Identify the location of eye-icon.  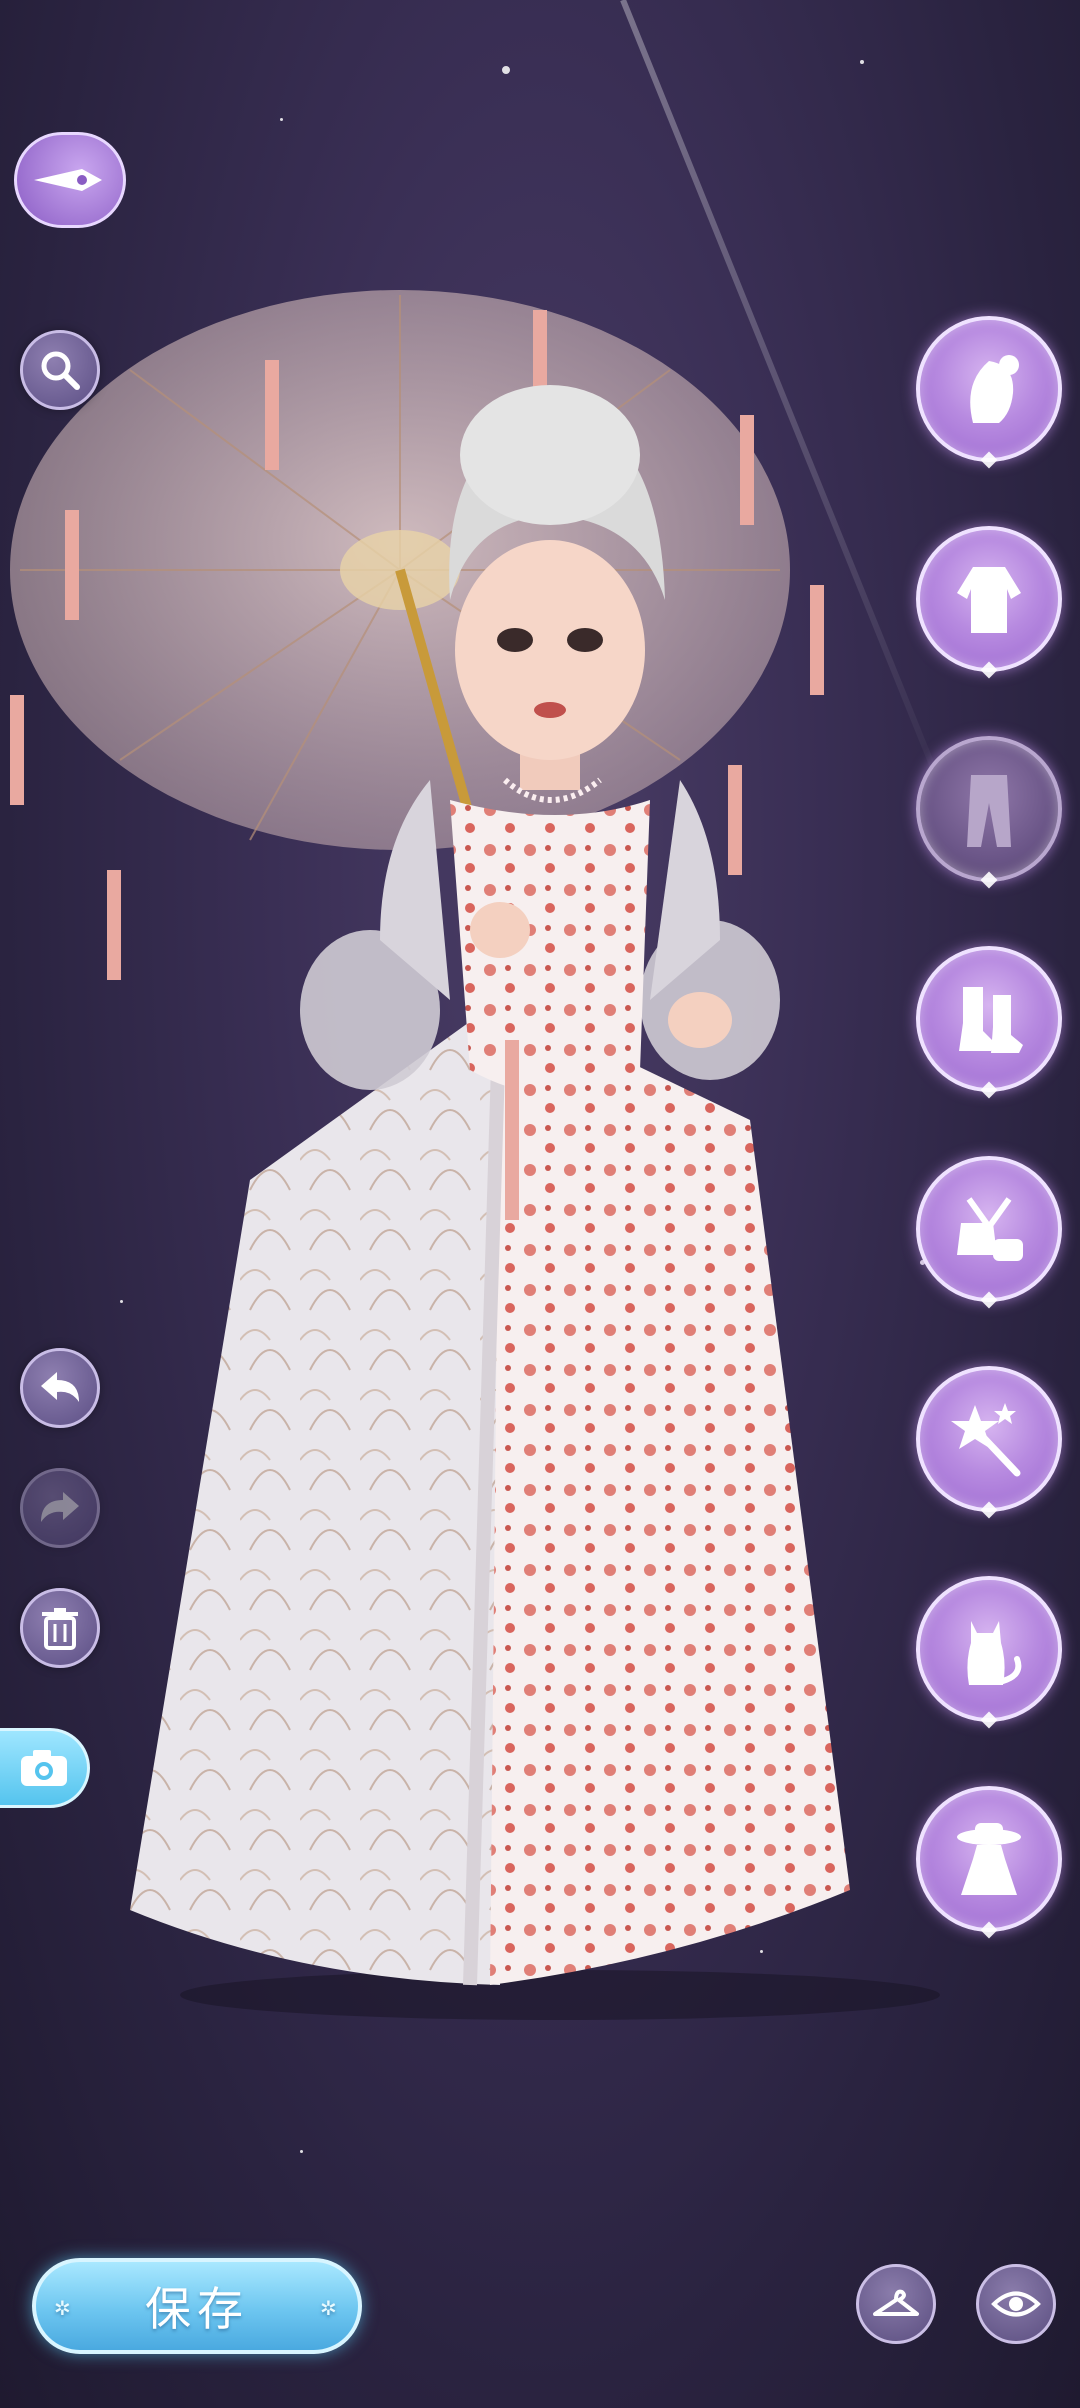
(1016, 2304).